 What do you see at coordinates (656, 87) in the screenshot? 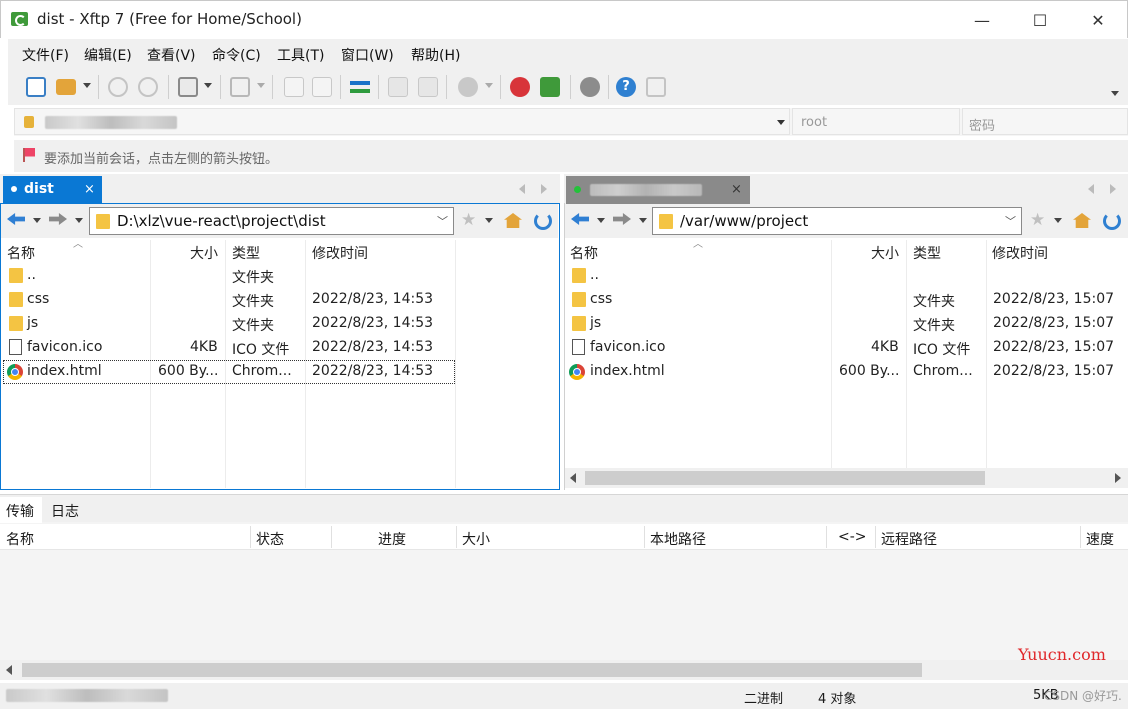
I see `chat-icon` at bounding box center [656, 87].